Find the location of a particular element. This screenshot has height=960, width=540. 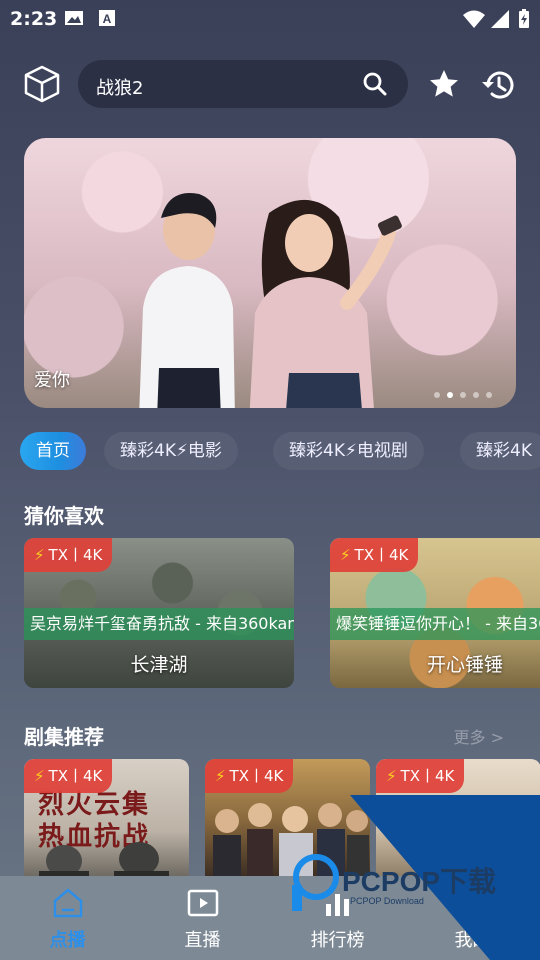

guess-section-title: 猜你喜欢 is located at coordinates (64, 516).